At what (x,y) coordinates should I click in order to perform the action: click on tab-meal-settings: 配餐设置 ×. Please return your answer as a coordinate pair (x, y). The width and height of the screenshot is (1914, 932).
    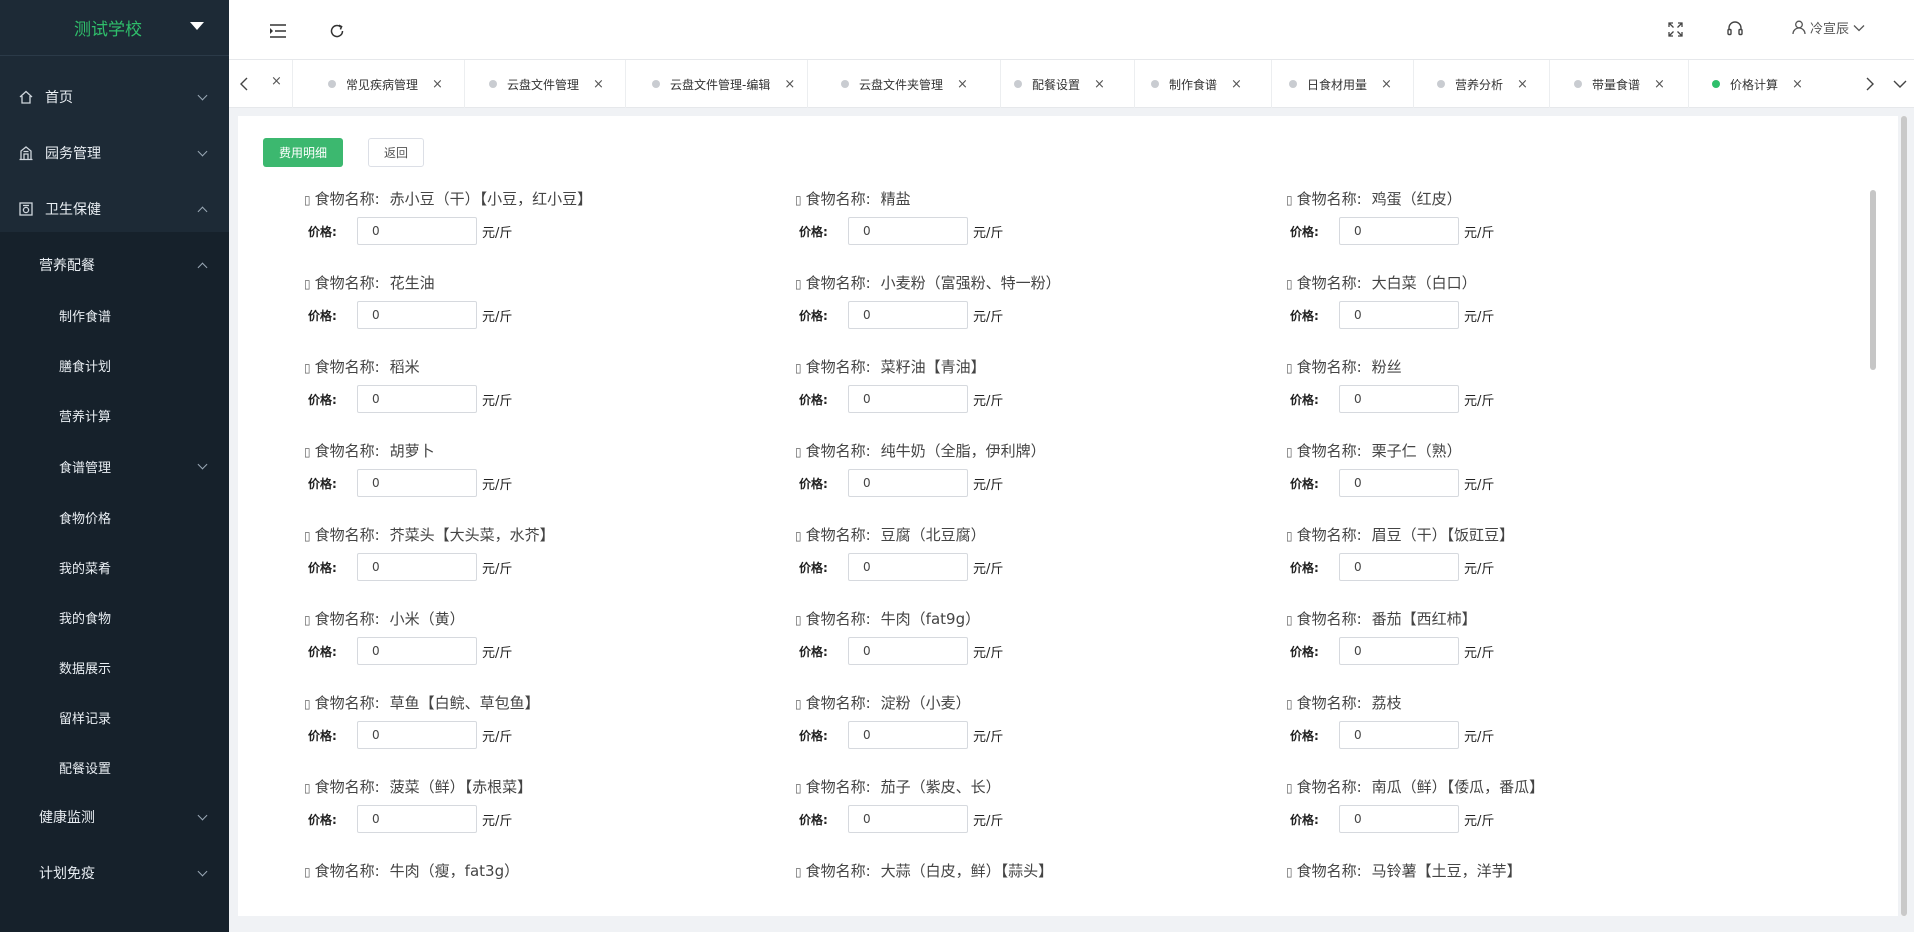
    Looking at the image, I should click on (1059, 84).